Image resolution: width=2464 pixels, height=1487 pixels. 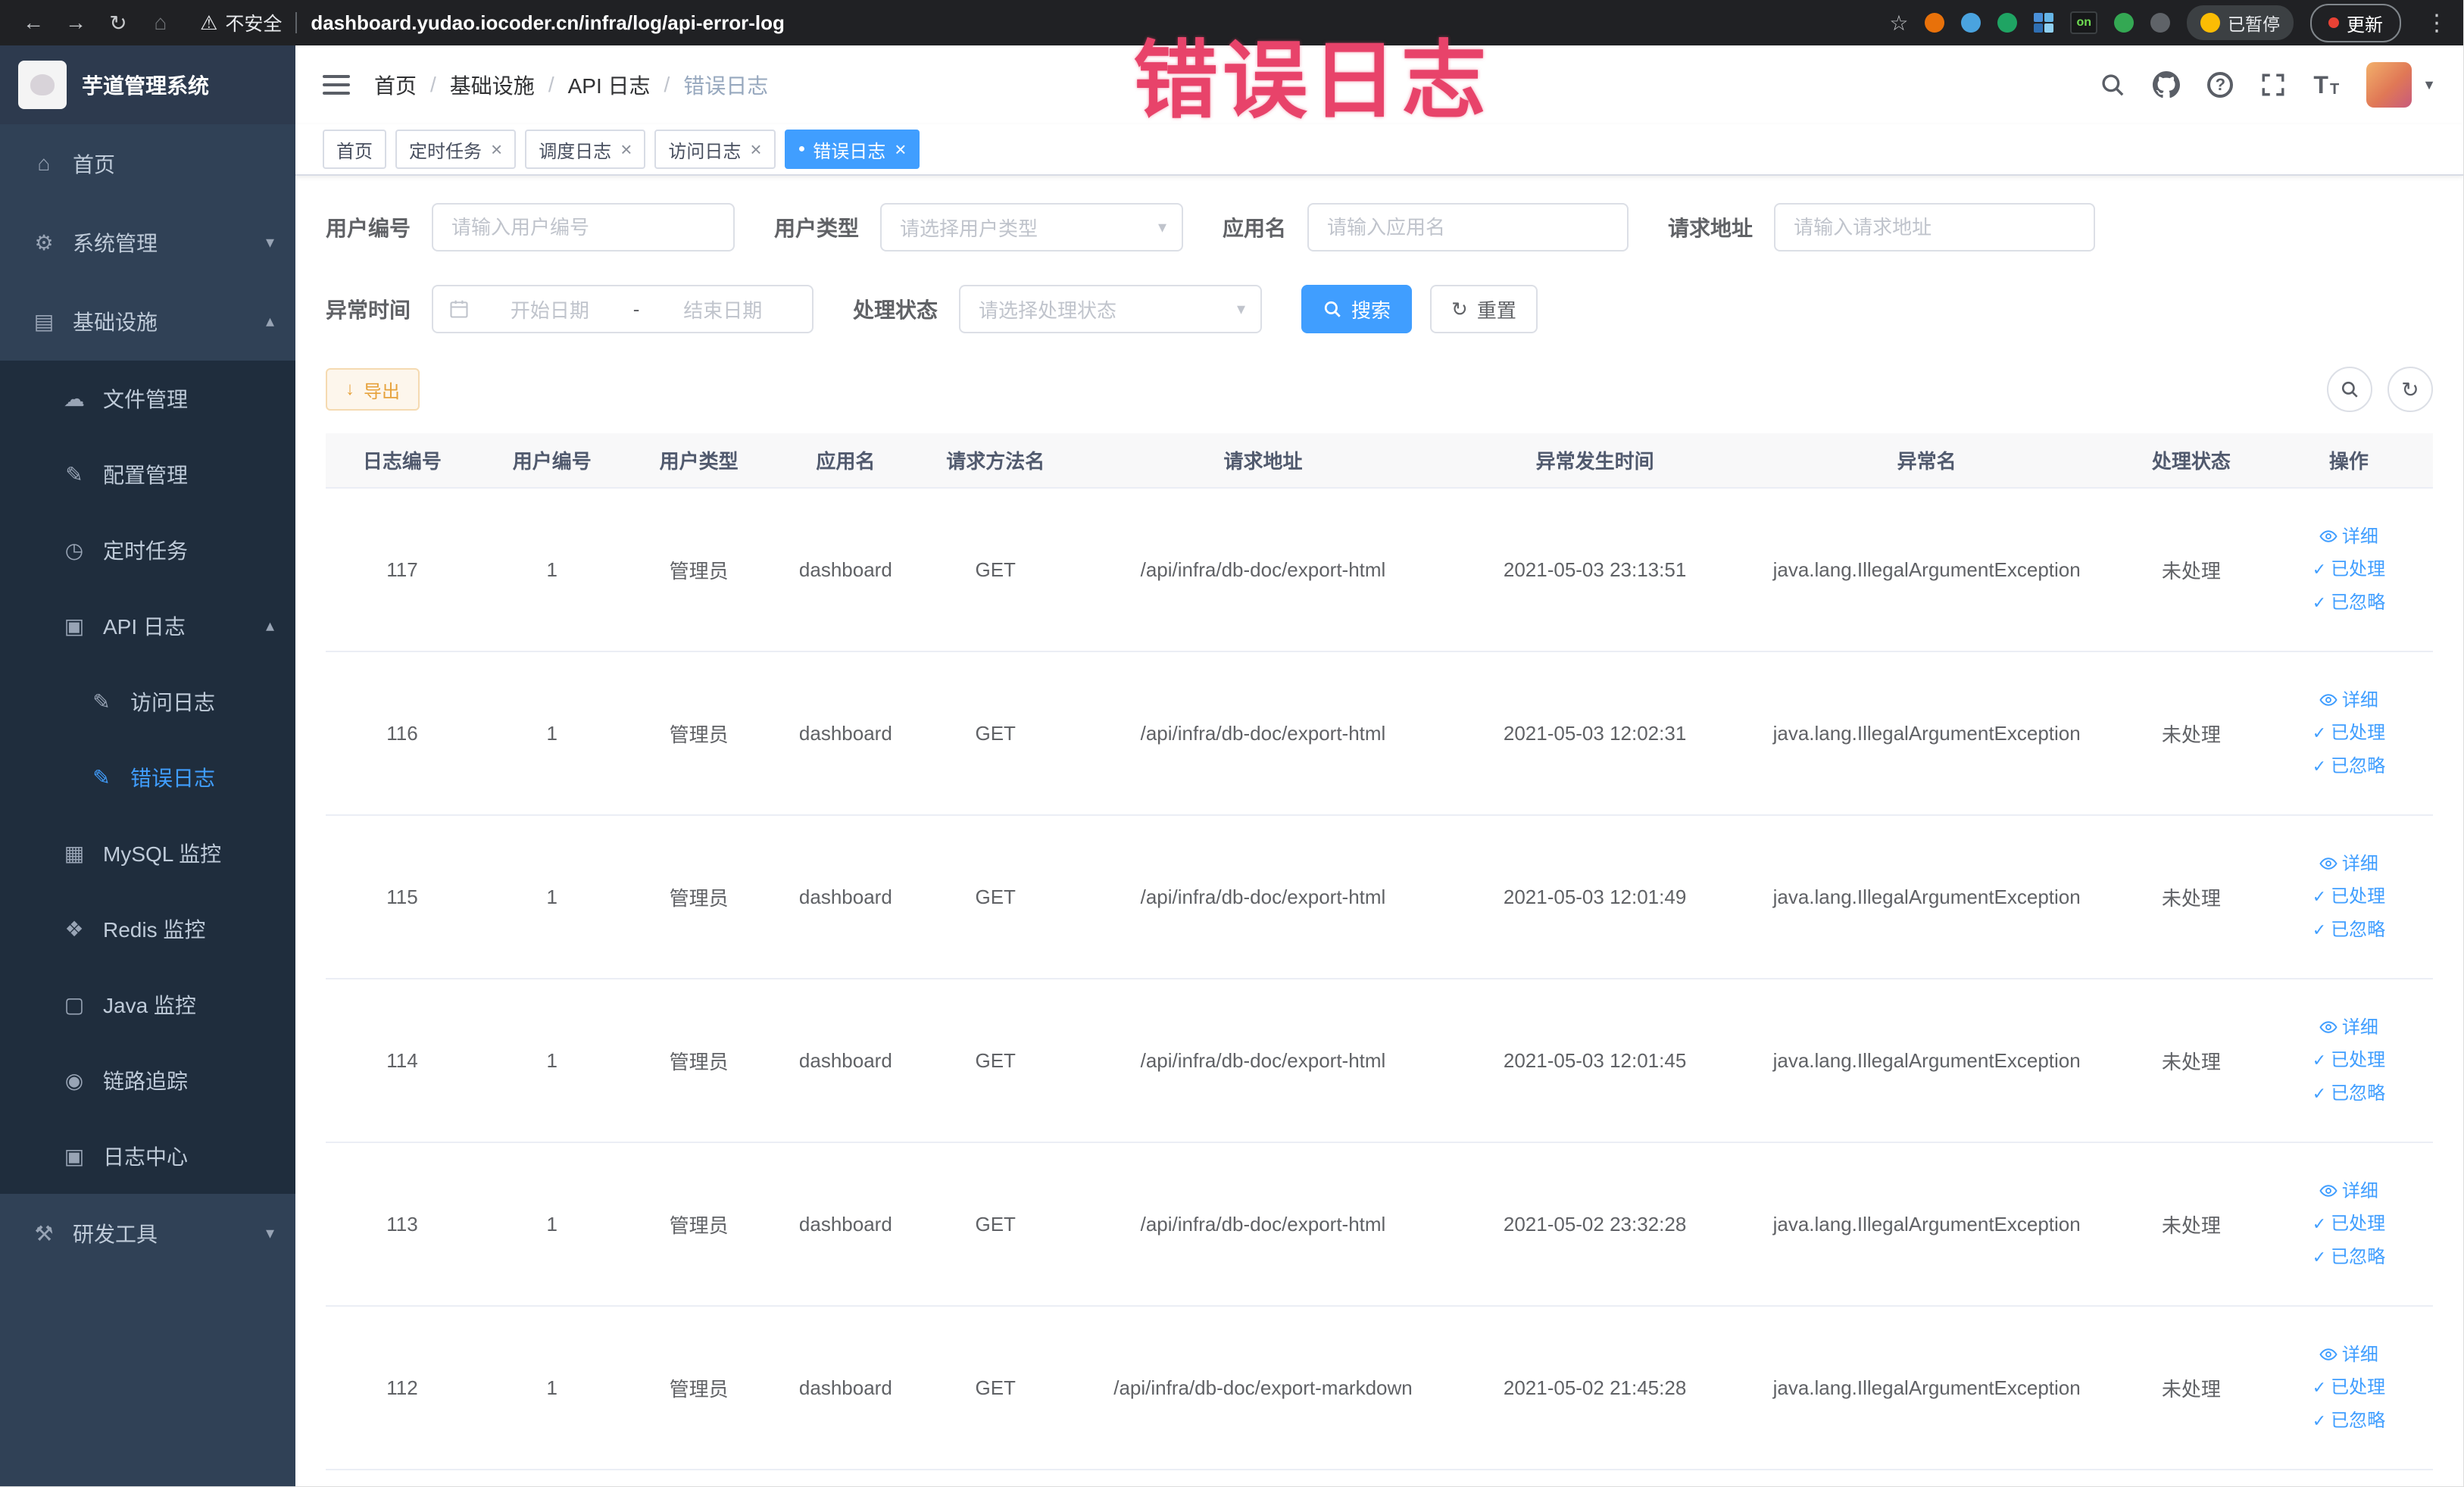 I want to click on sidebar-item-error-log: ✎ 错误日志, so click(x=147, y=777).